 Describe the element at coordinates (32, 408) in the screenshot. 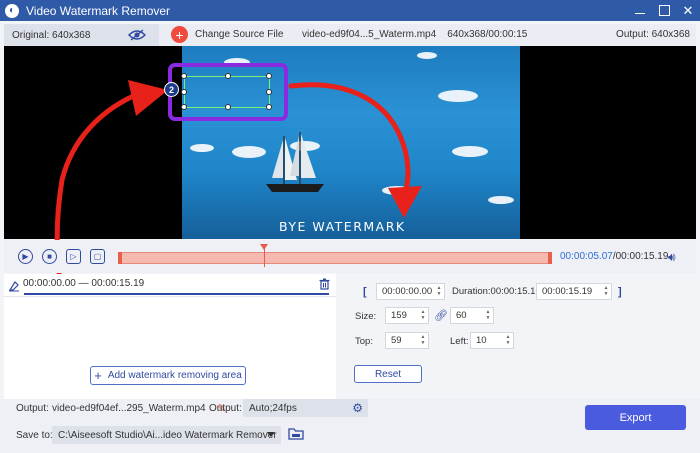

I see `output-label: Output:` at that location.